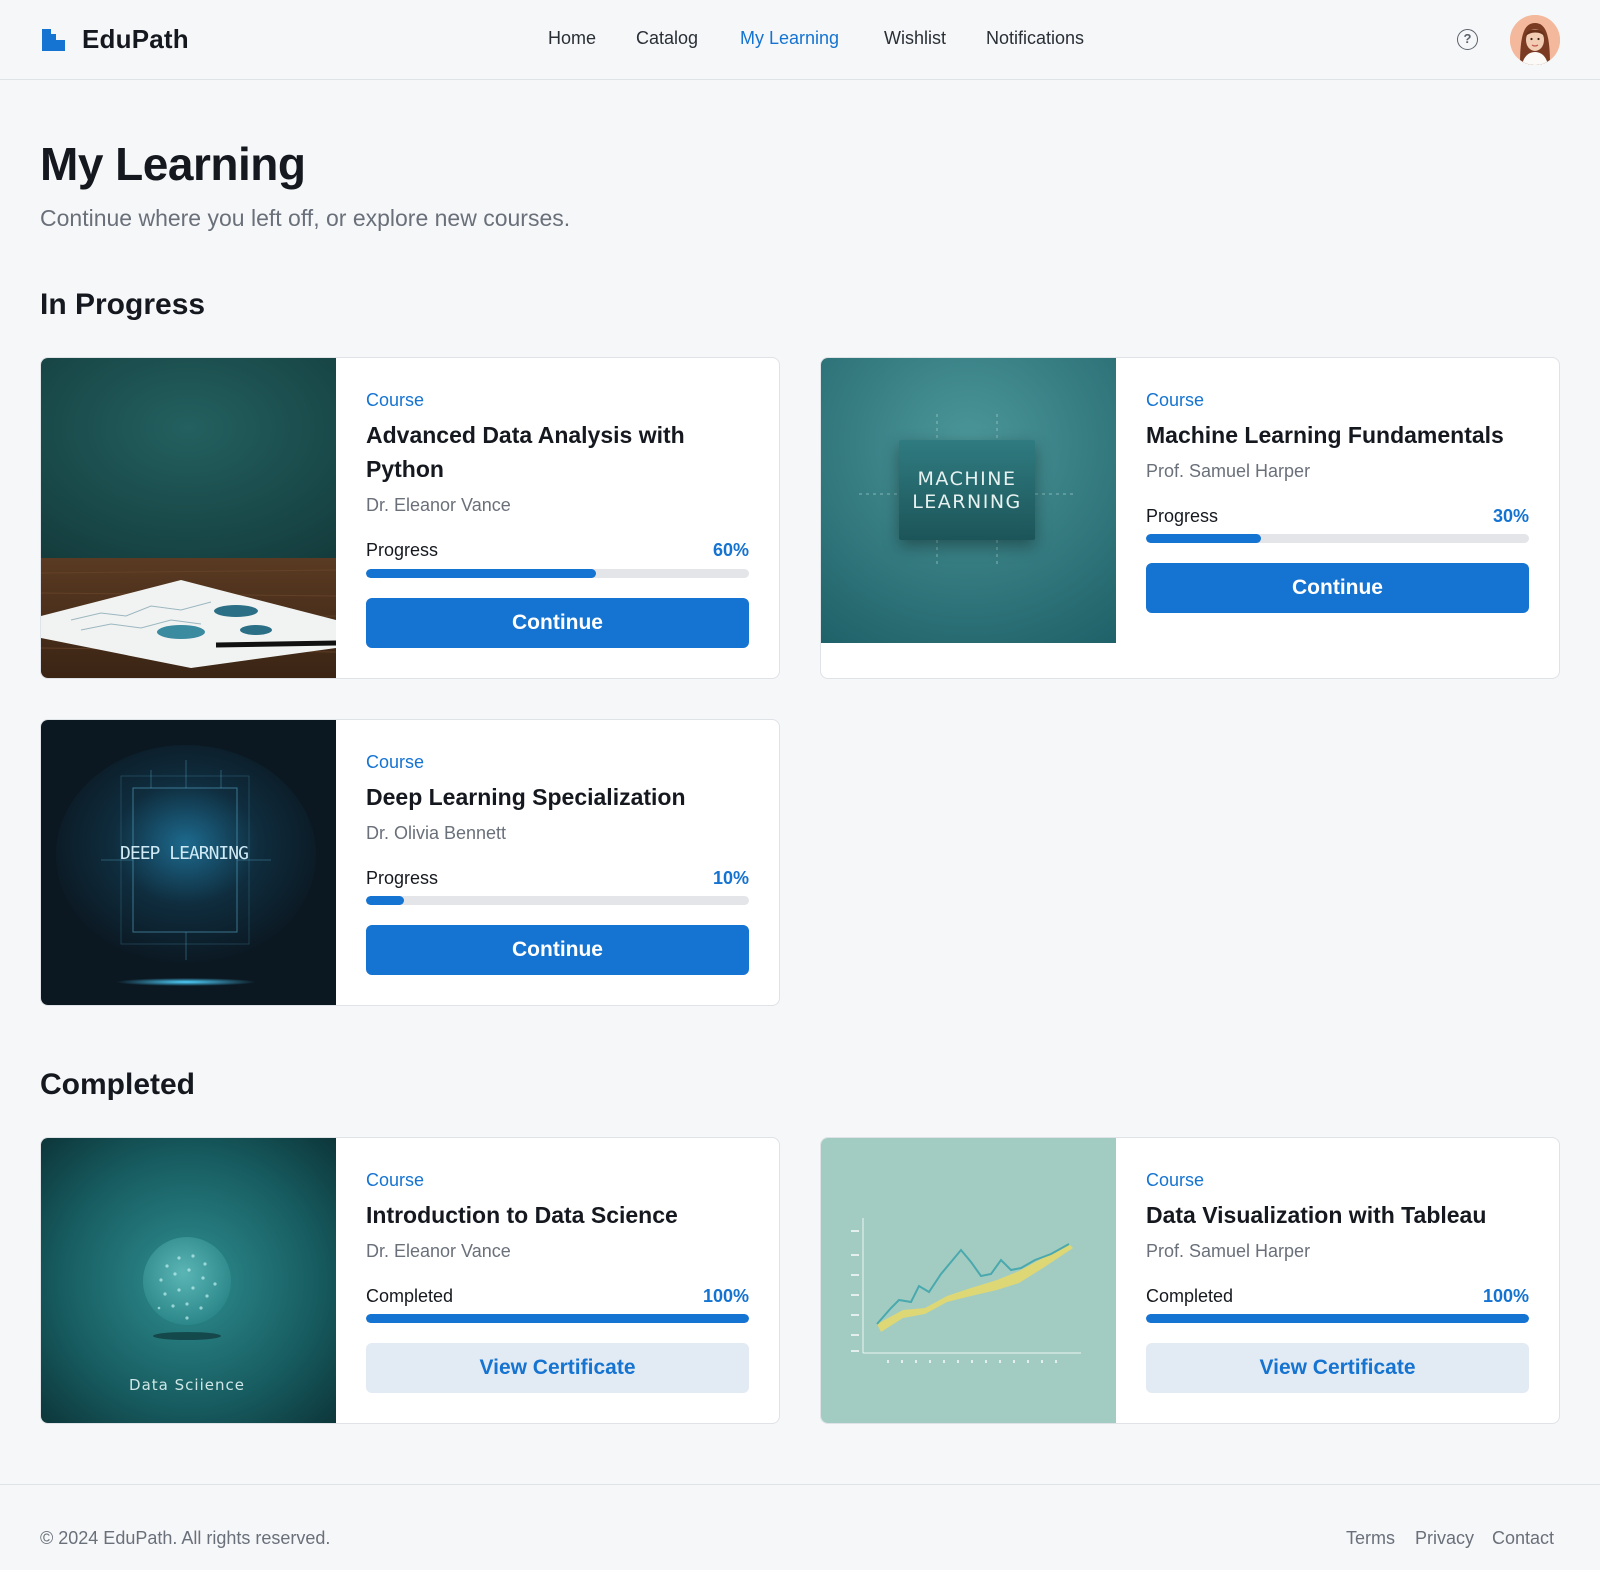 Image resolution: width=1600 pixels, height=1570 pixels. Describe the element at coordinates (436, 833) in the screenshot. I see `course-instructor: Dr. Olivia Bennett` at that location.